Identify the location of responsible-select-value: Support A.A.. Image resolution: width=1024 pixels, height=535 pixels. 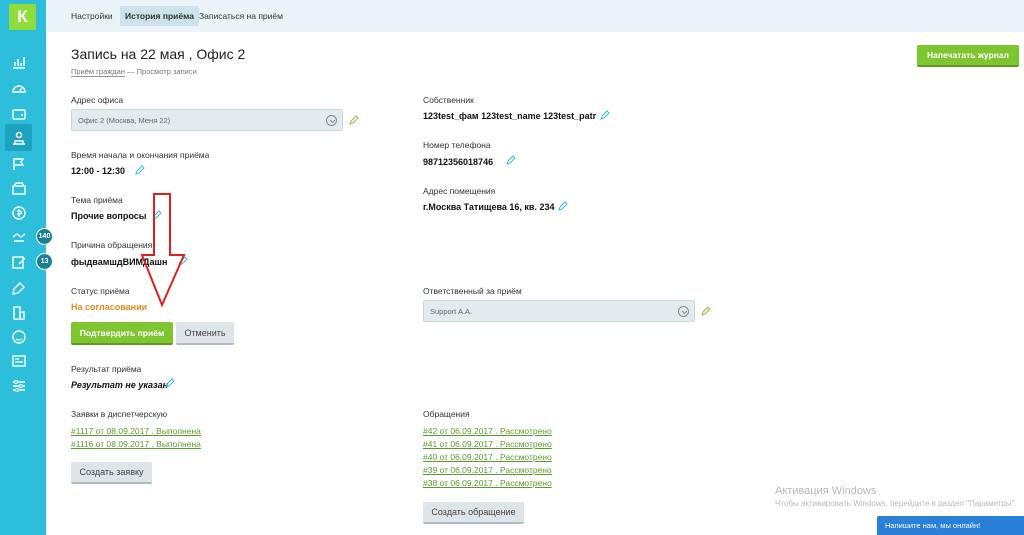
(451, 311).